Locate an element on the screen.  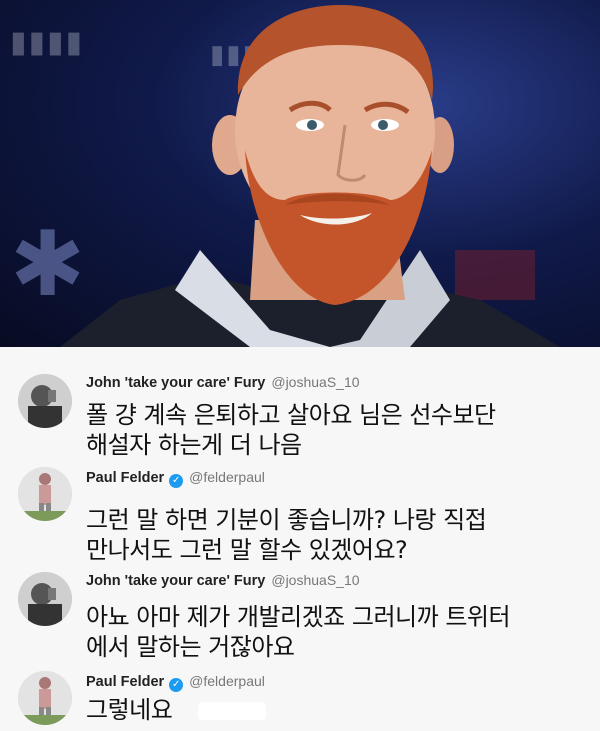
tweet-text-line: 폴 걍 계속 은퇴하고 살아요 님은 선수보단 is located at coordinates (291, 415).